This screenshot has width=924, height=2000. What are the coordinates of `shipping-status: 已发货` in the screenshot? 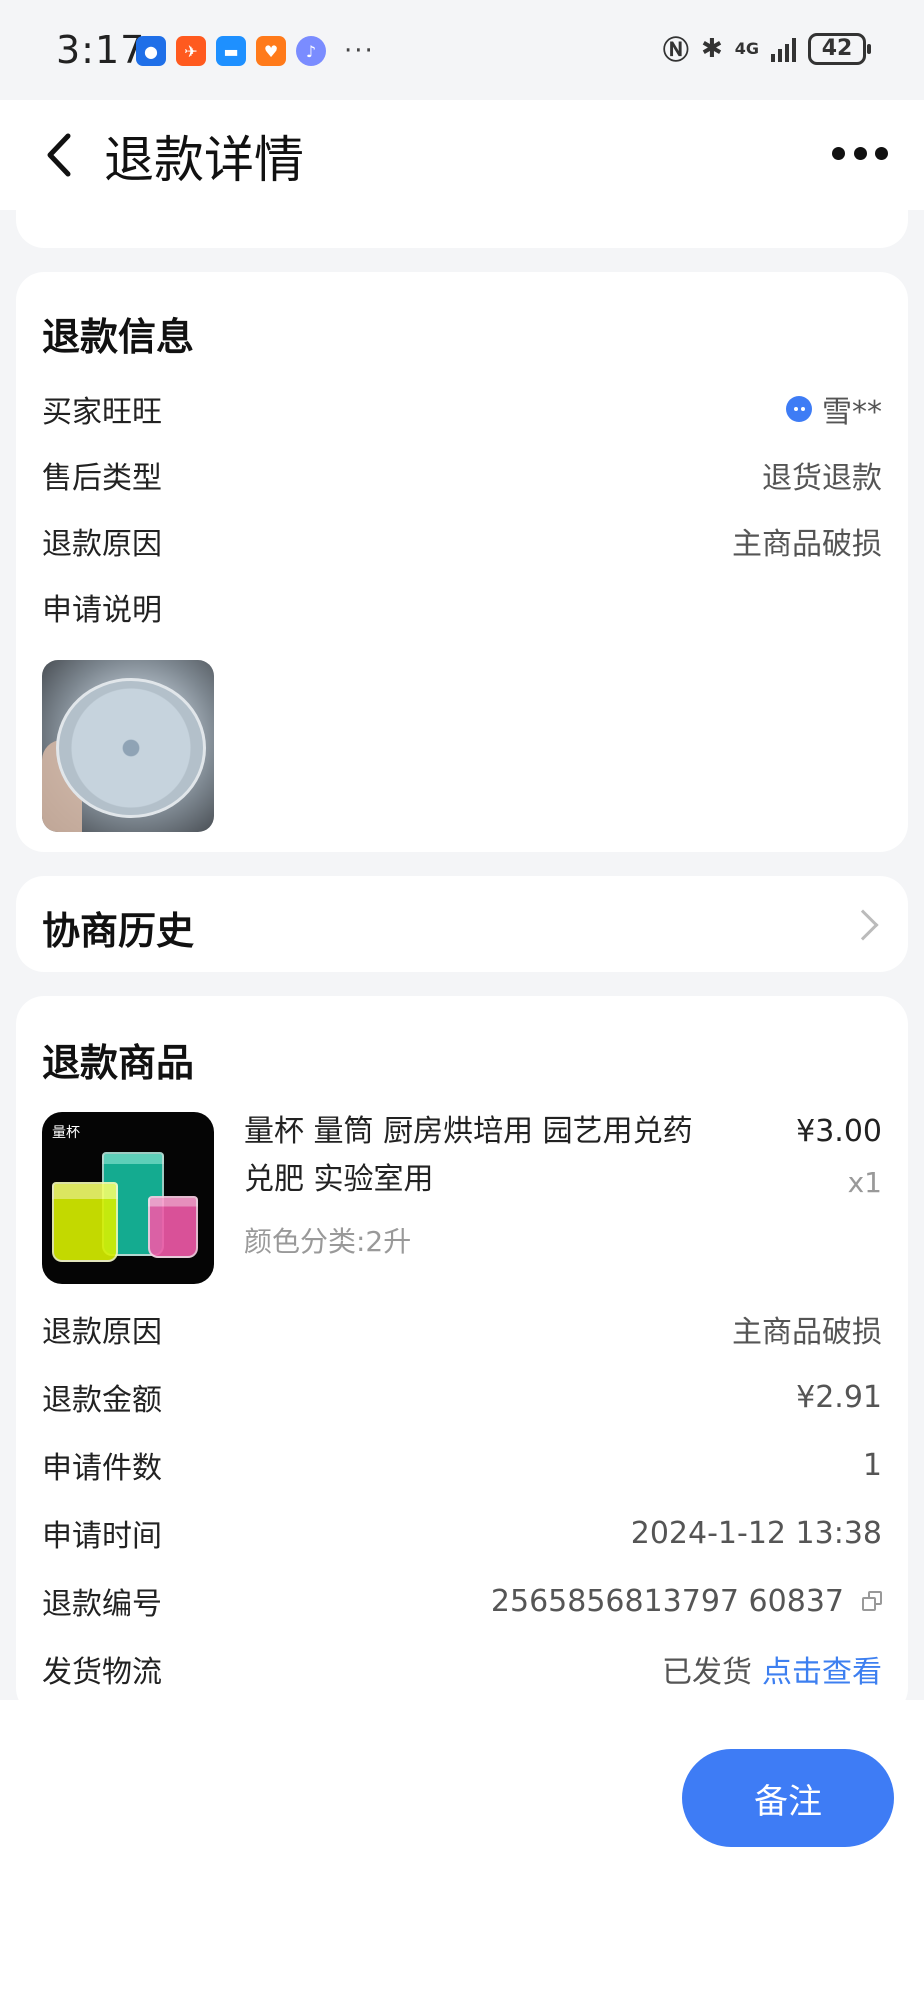 It's located at (707, 1672).